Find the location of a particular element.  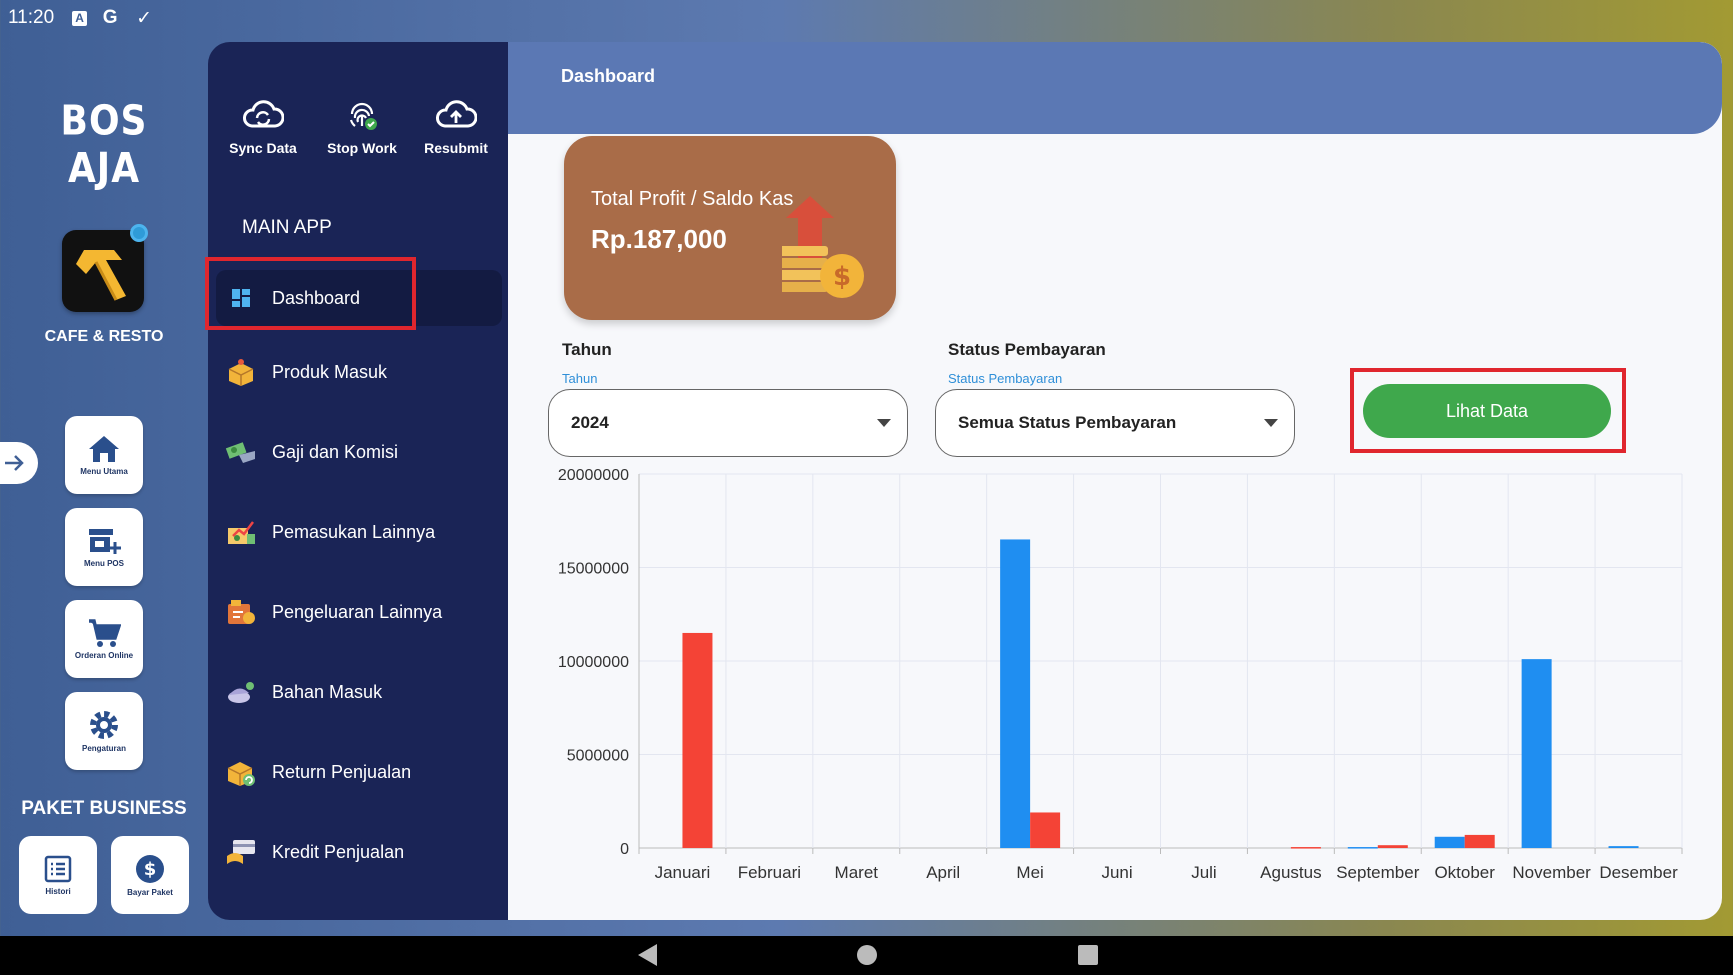

sidebar-item-pemasukan-lainnya: Pemasukan Lainnya is located at coordinates (358, 532).